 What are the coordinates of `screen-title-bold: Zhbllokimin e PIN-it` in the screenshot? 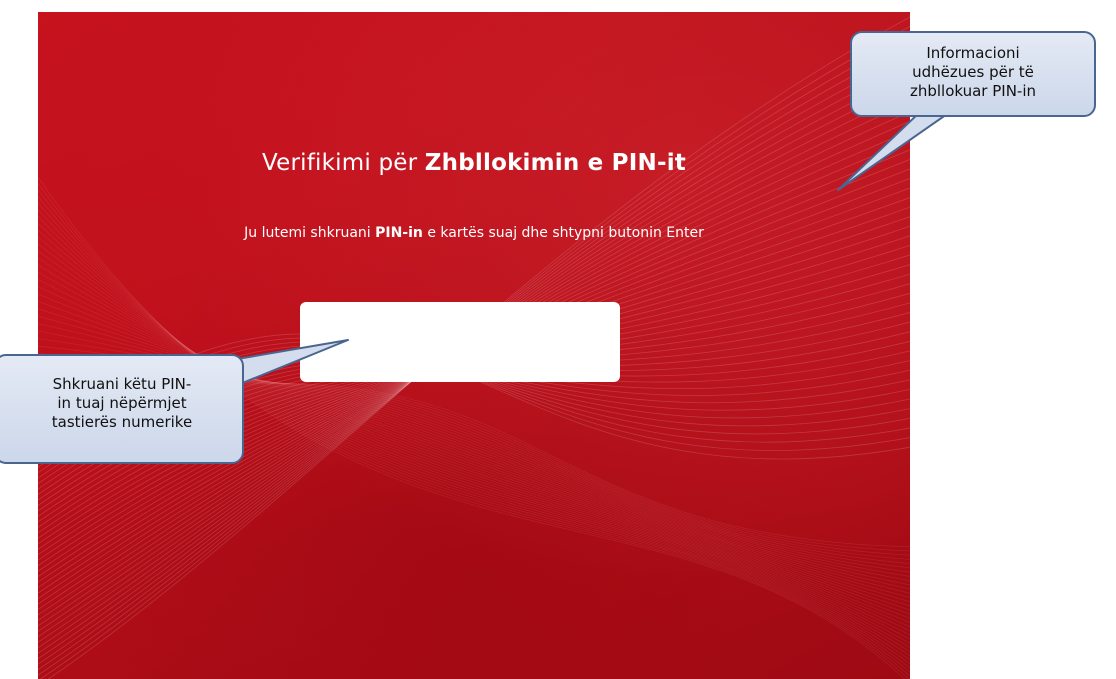 It's located at (555, 163).